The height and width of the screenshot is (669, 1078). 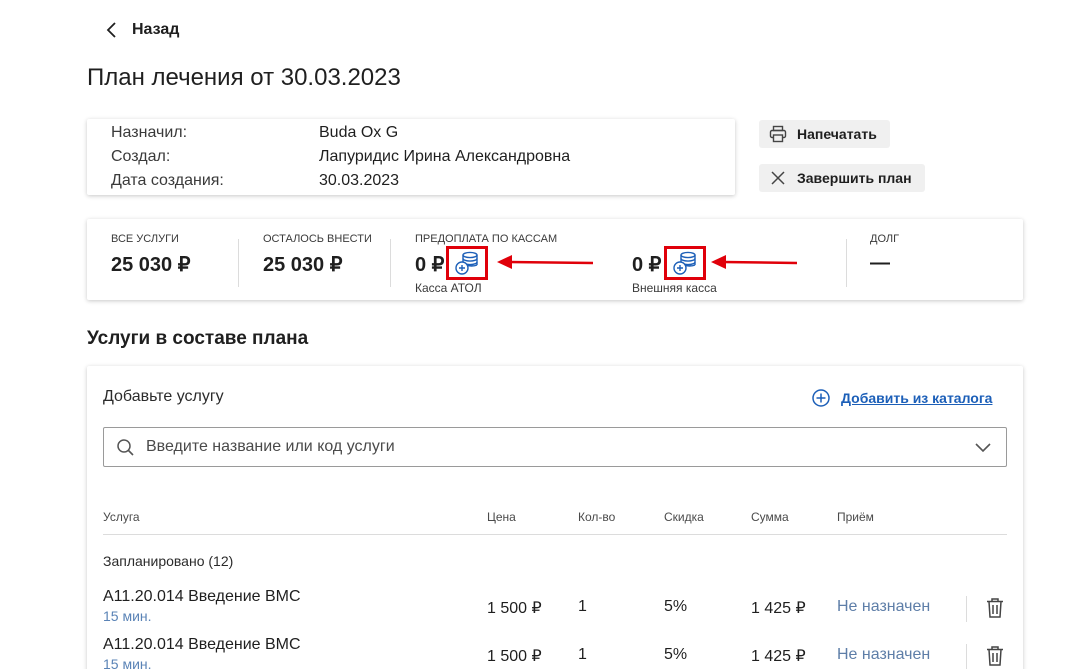 I want to click on service-search-box, so click(x=555, y=447).